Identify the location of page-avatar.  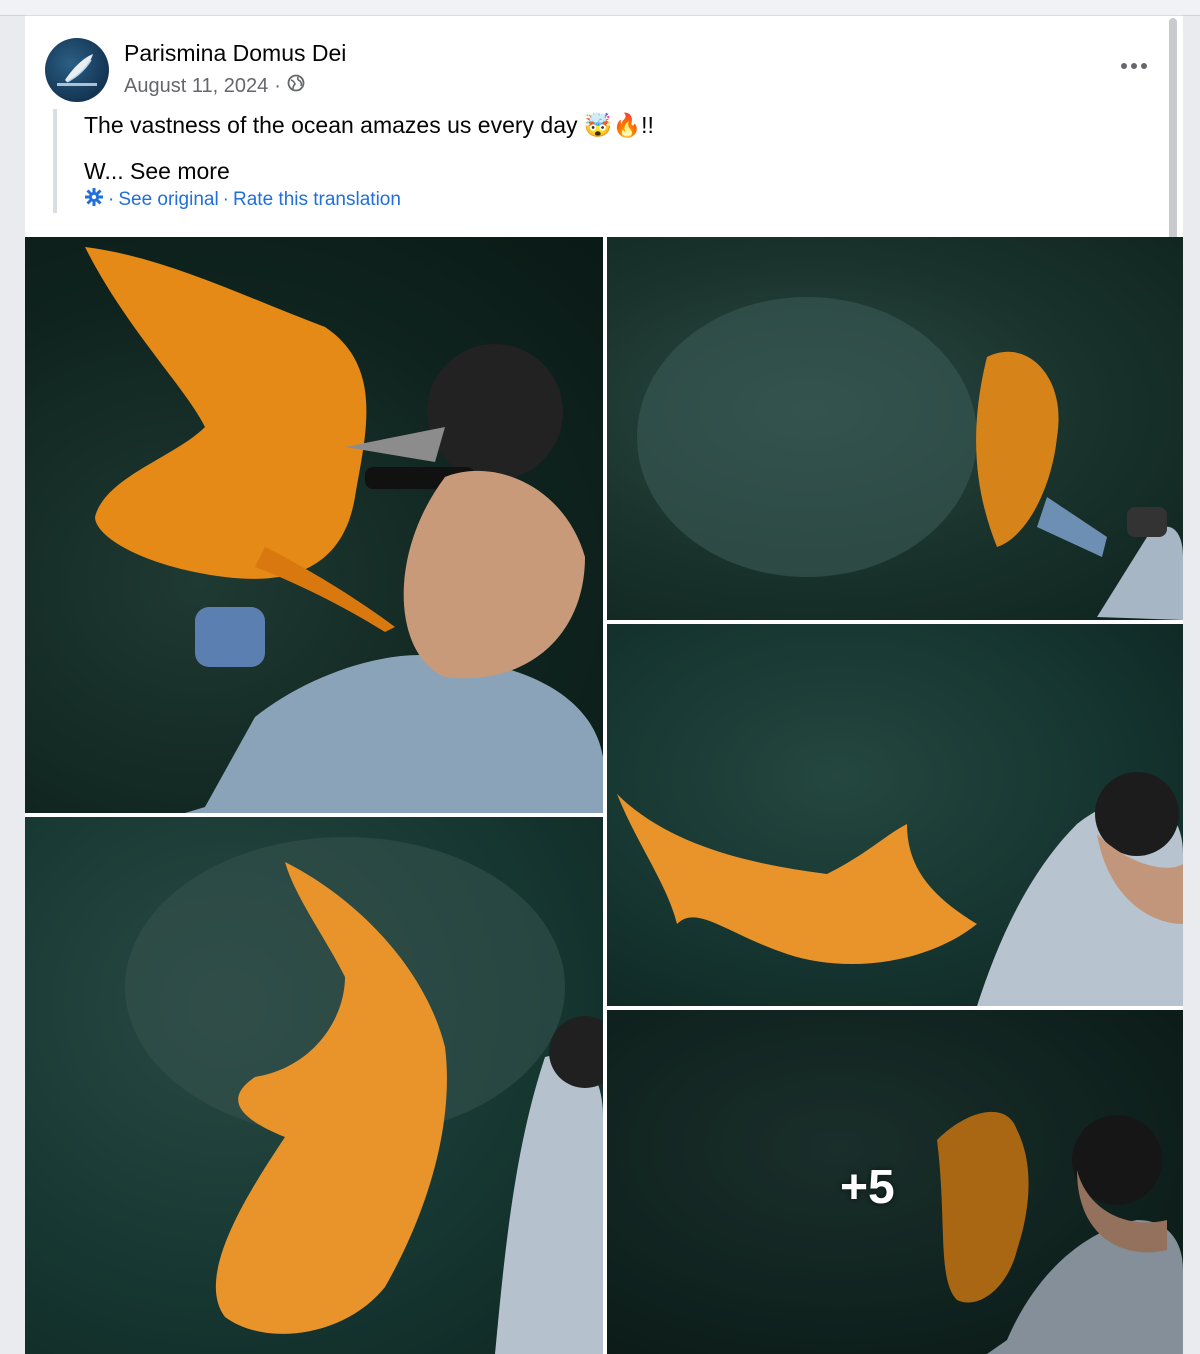
(77, 70).